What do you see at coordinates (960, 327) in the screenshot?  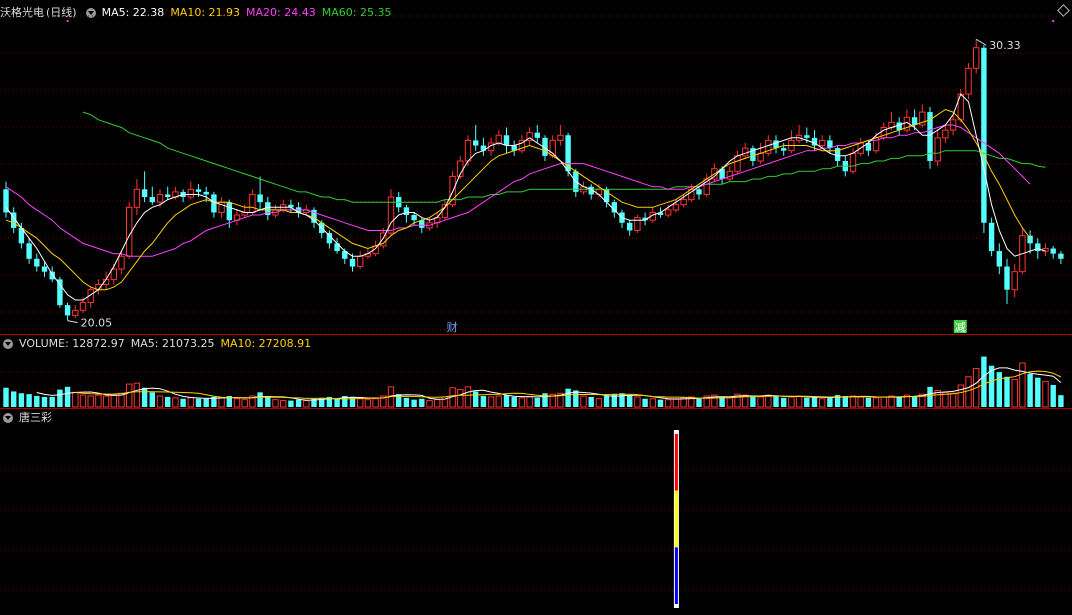 I see `event-marker-jian: 减` at bounding box center [960, 327].